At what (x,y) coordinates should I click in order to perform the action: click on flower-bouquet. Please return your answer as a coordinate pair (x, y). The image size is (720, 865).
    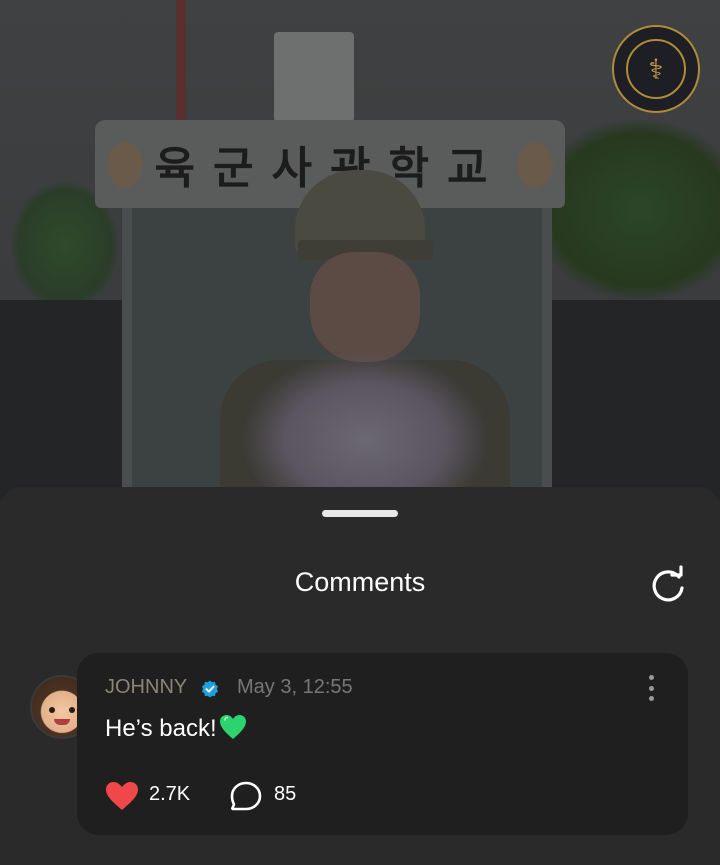
    Looking at the image, I should click on (365, 425).